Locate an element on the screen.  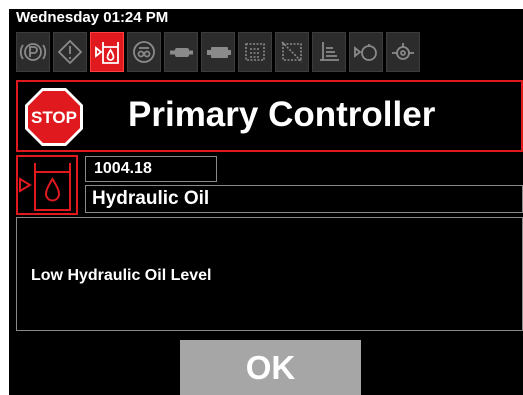
icon-toolbar is located at coordinates (269, 53).